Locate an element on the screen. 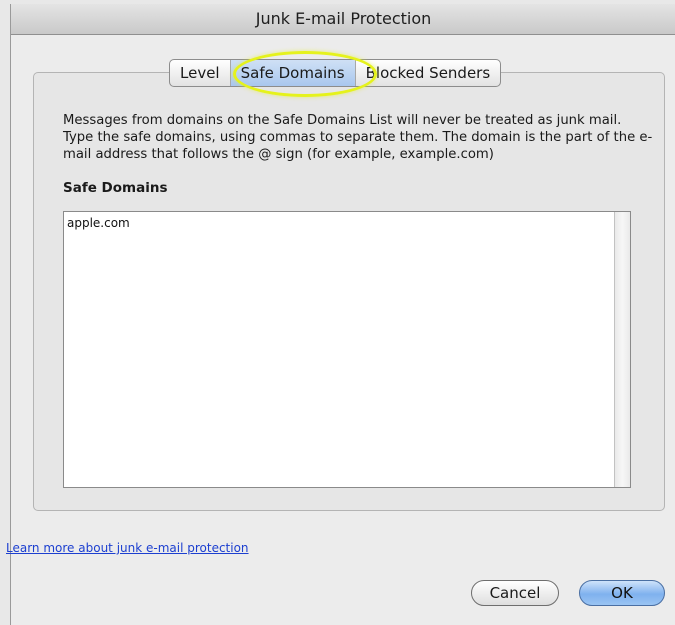  cancel-button: Cancel is located at coordinates (515, 593).